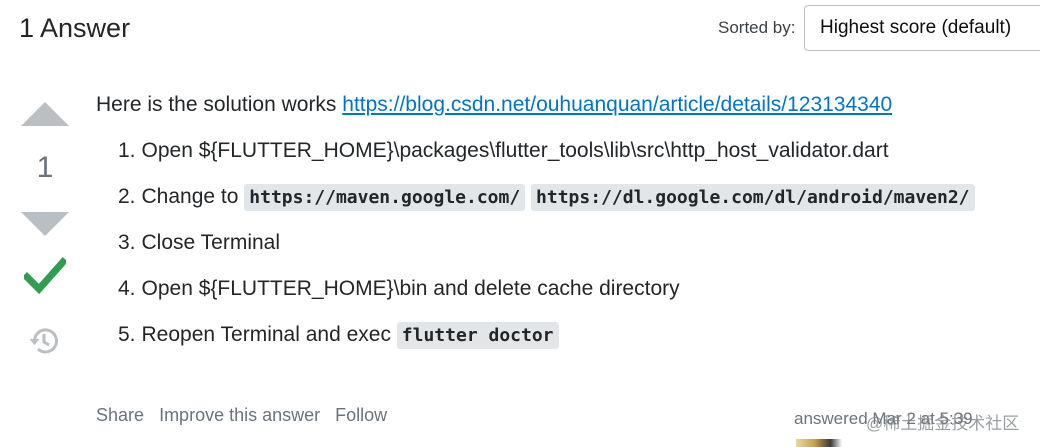 The width and height of the screenshot is (1040, 447). I want to click on post-menu: Share Improve this answer Follow, so click(246, 415).